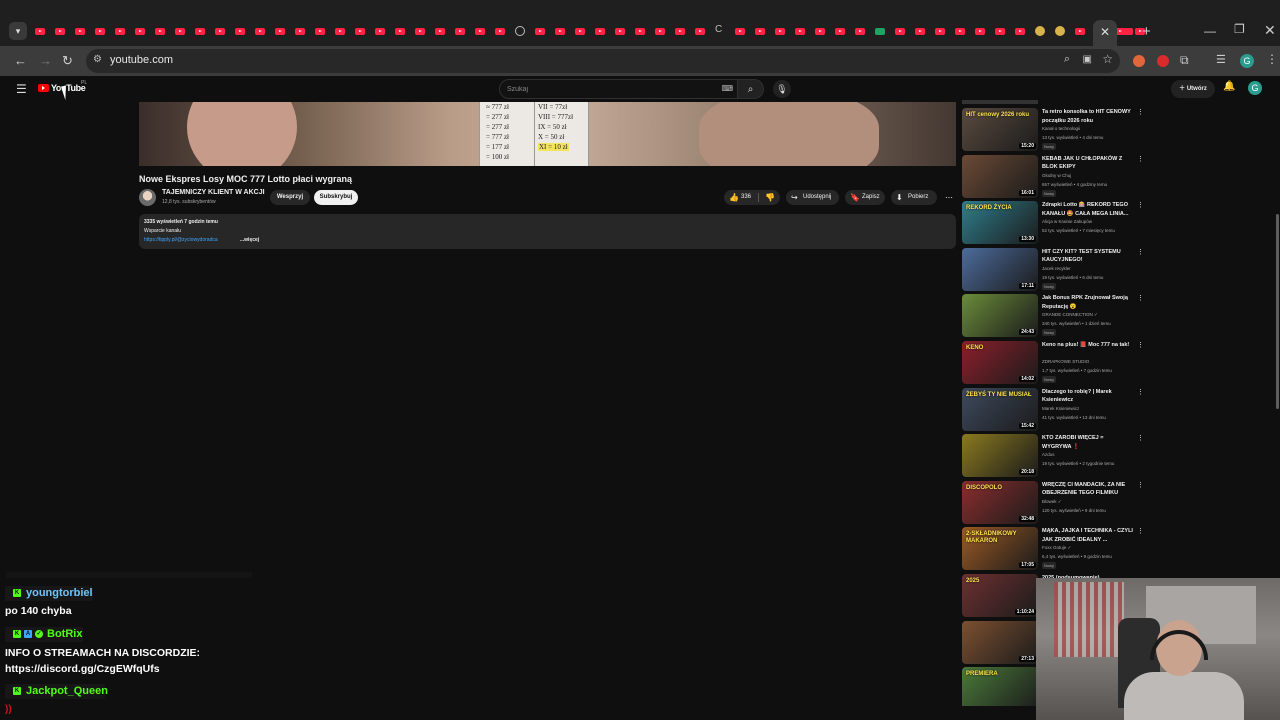  Describe the element at coordinates (141, 60) in the screenshot. I see `url-text: youtube.com` at that location.